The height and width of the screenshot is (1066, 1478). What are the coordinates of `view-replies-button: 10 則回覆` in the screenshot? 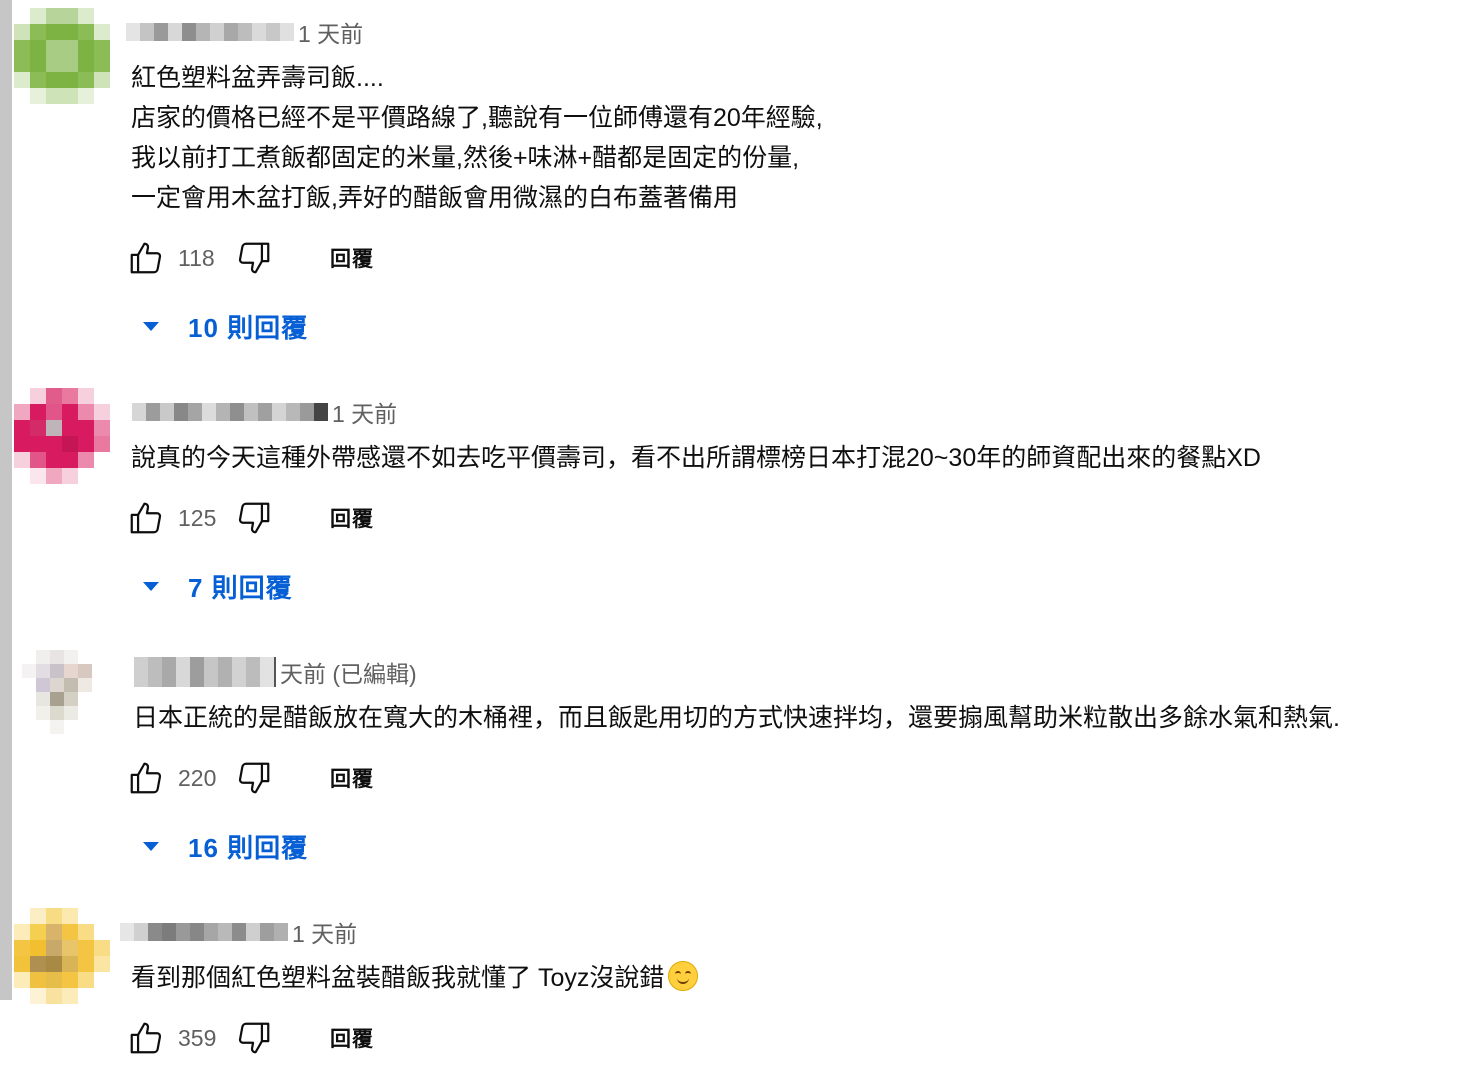 It's located at (224, 326).